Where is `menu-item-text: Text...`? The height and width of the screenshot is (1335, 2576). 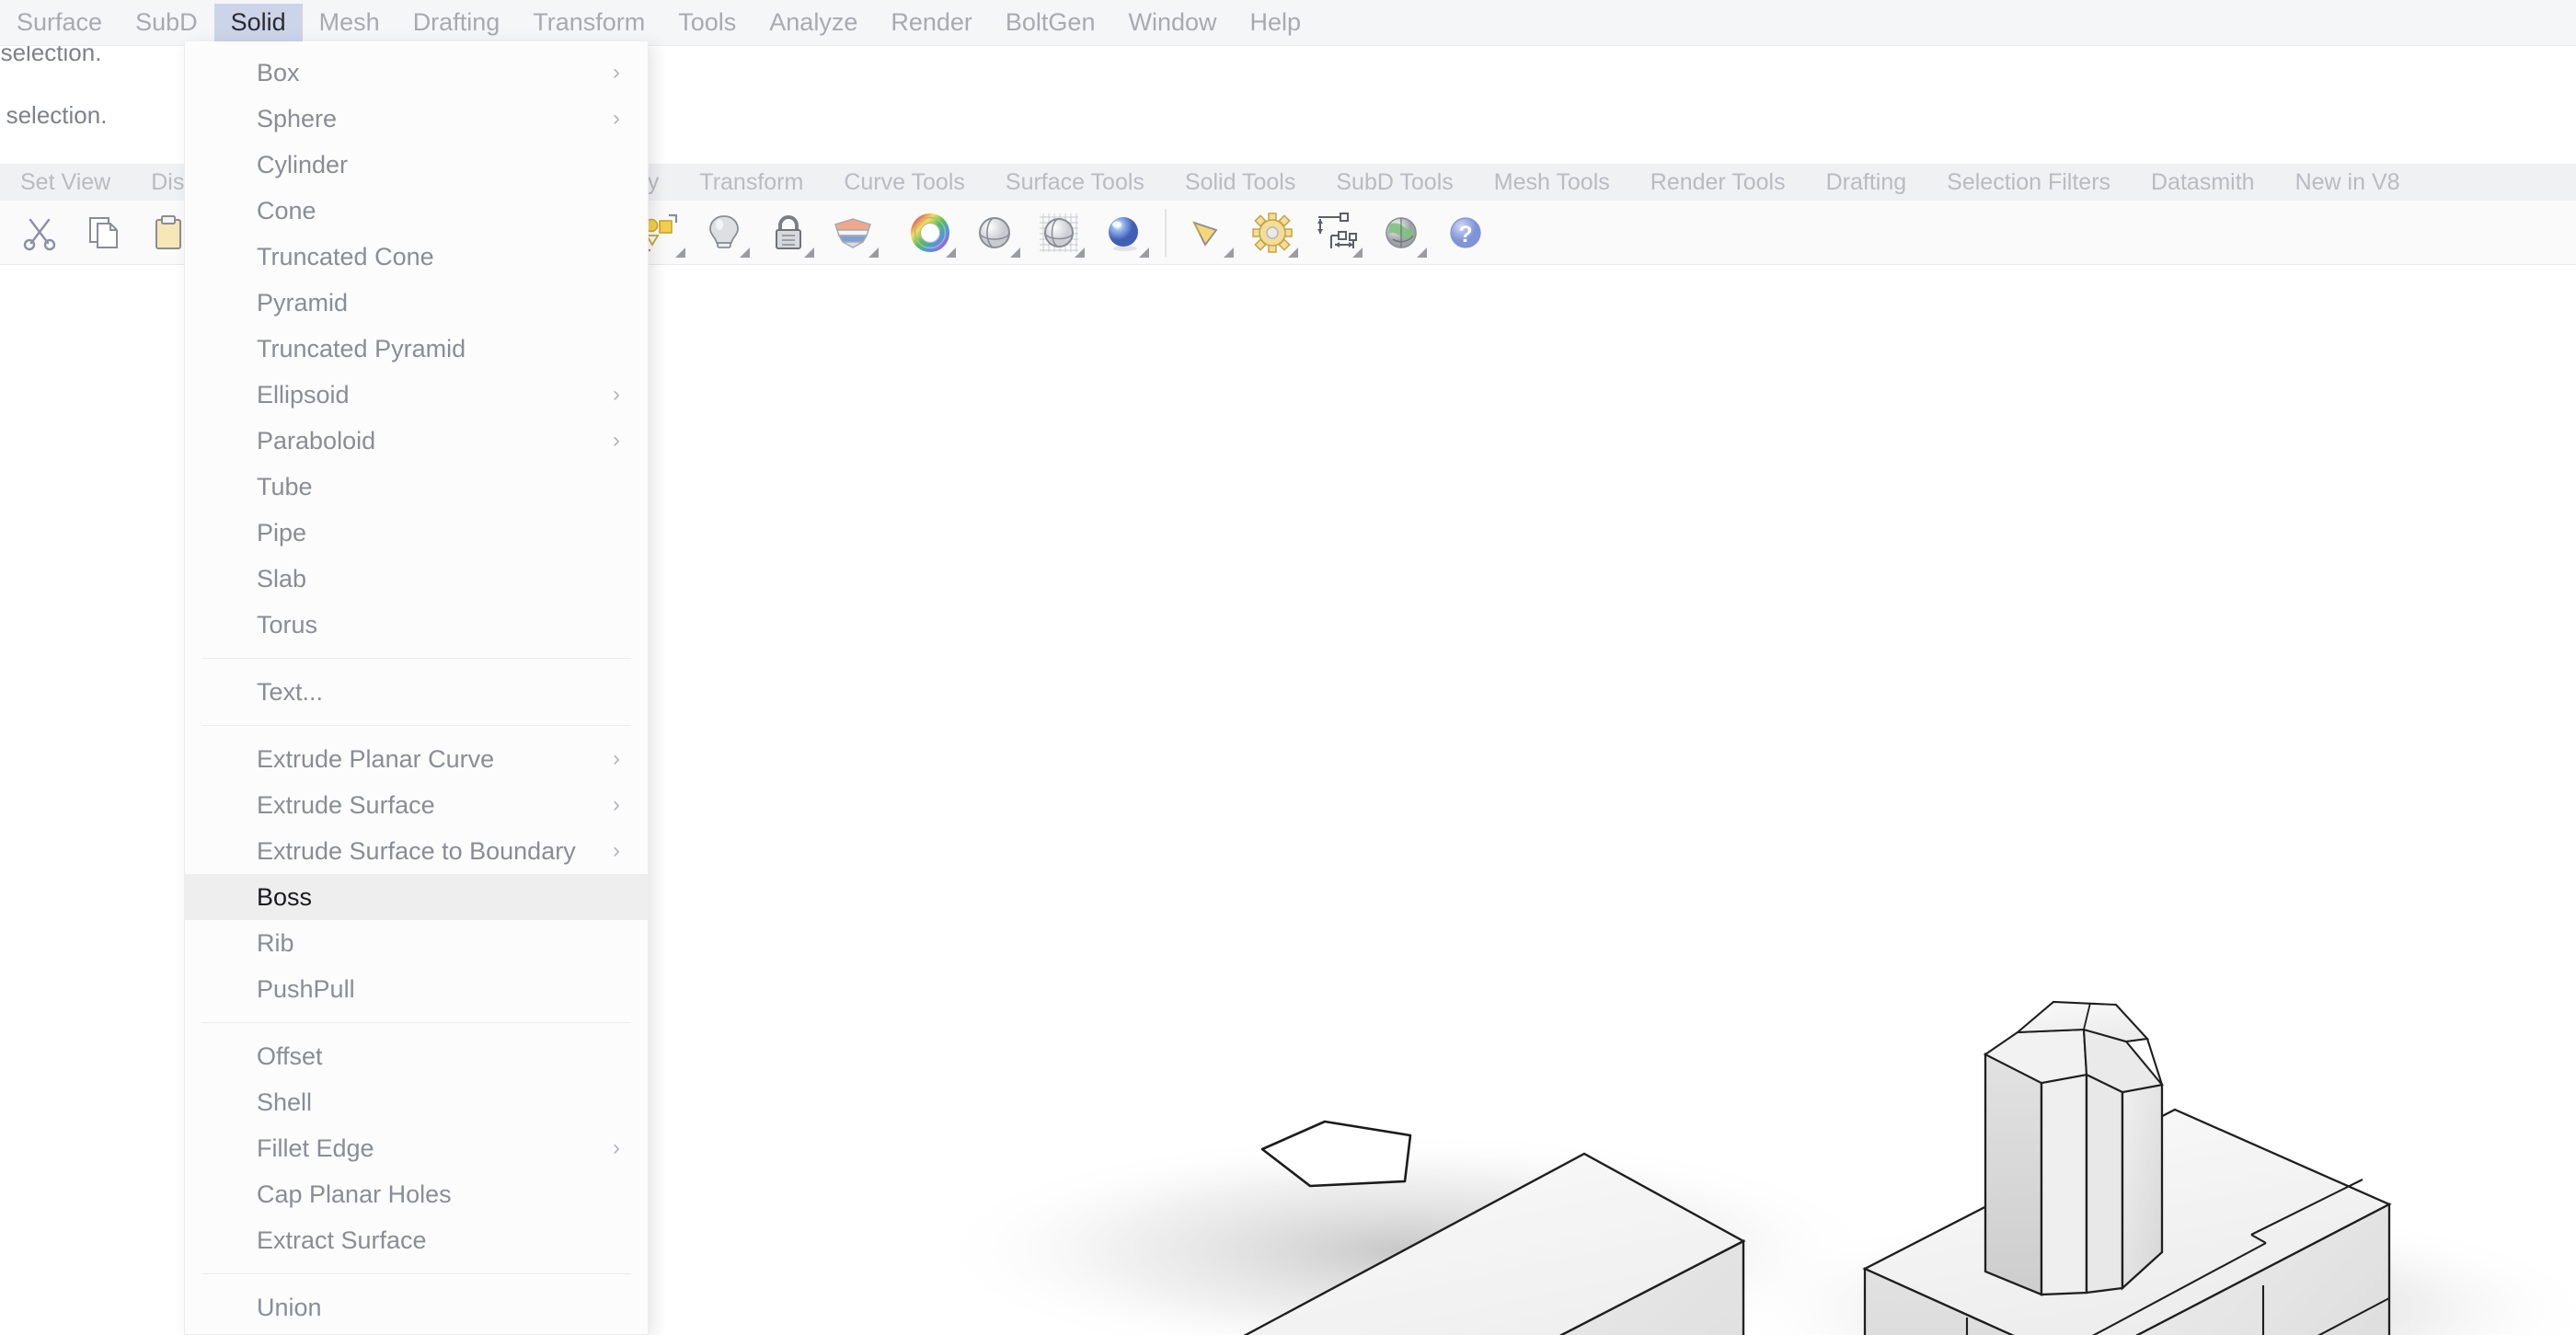
menu-item-text: Text... is located at coordinates (416, 692).